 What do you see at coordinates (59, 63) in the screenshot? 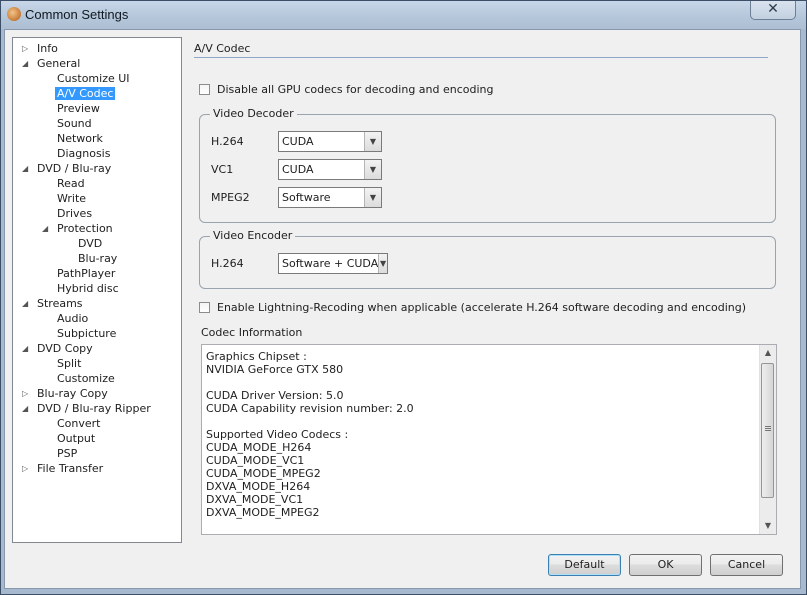
I see `tree-item-label: General` at bounding box center [59, 63].